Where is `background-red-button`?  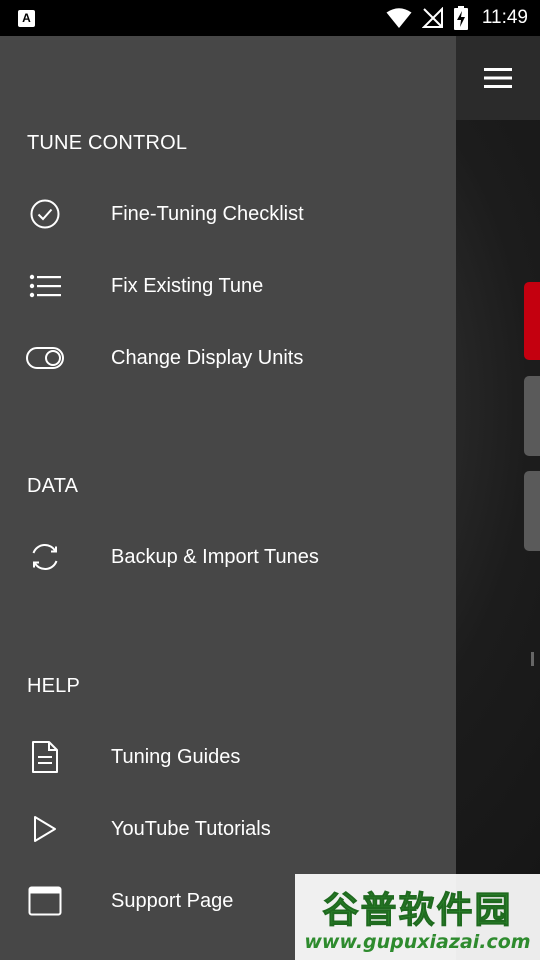
background-red-button is located at coordinates (532, 321).